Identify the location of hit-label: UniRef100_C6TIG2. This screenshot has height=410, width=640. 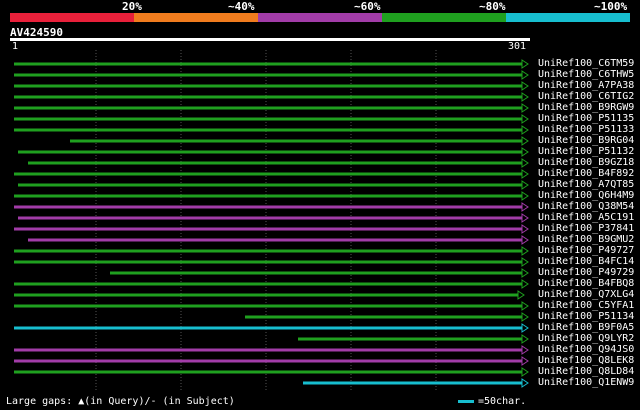
(586, 96).